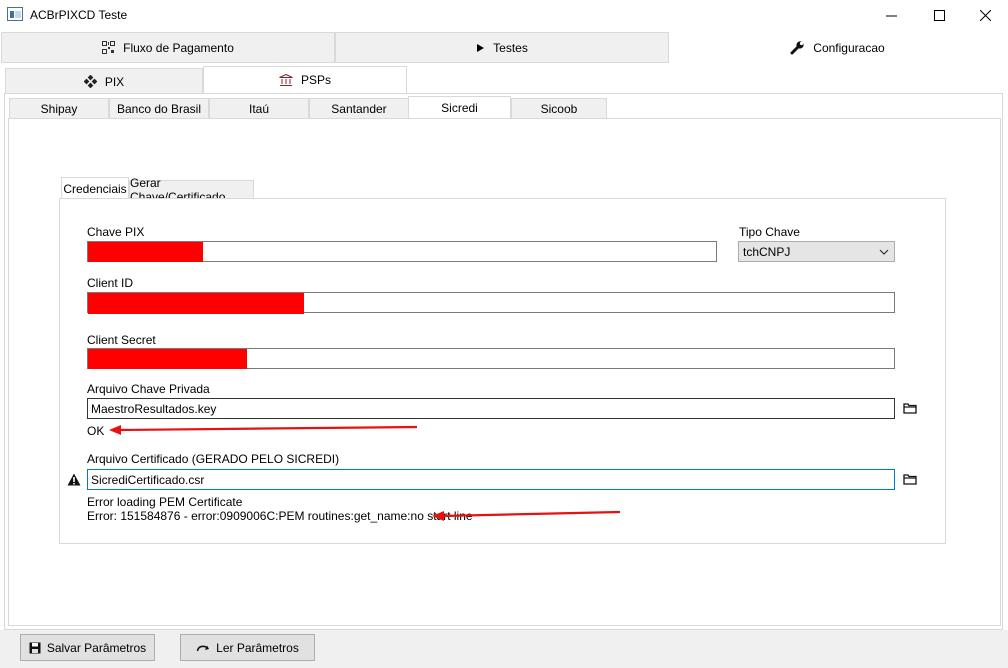  Describe the element at coordinates (90, 81) in the screenshot. I see `pix-icon` at that location.